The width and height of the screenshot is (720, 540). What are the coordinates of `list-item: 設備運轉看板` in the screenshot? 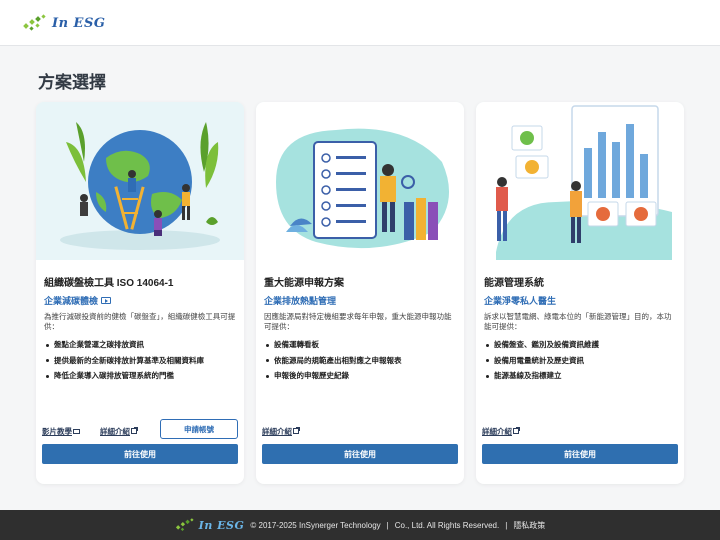 It's located at (362, 345).